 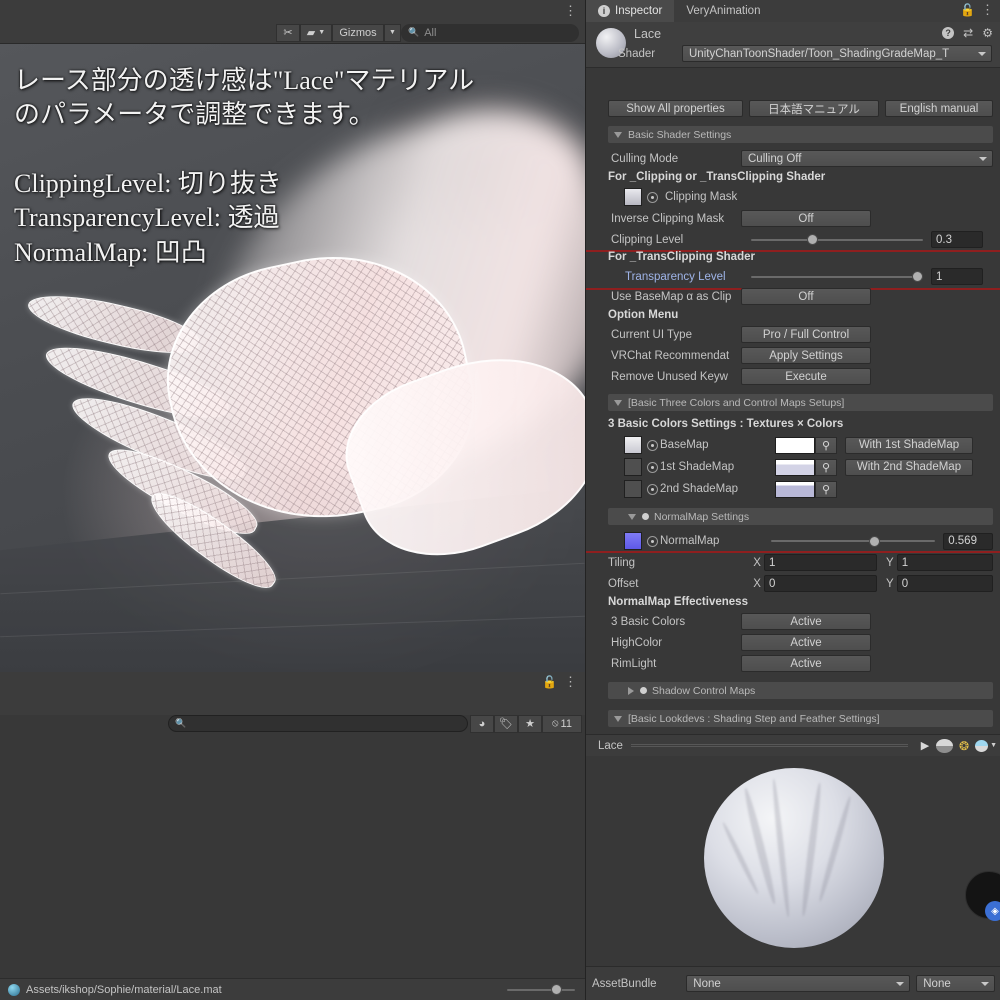 What do you see at coordinates (944, 583) in the screenshot?
I see `offset-y-field: 0` at bounding box center [944, 583].